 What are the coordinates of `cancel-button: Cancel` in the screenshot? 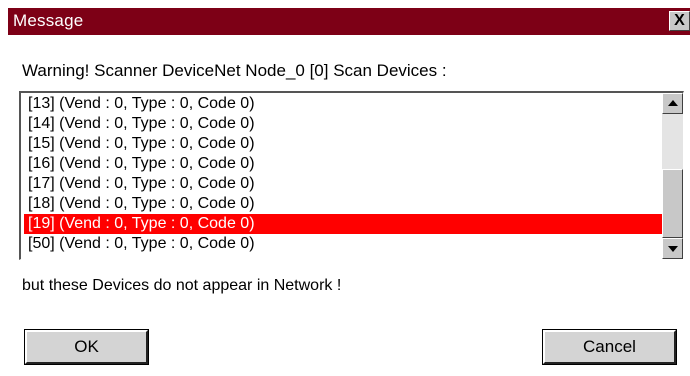 It's located at (609, 347).